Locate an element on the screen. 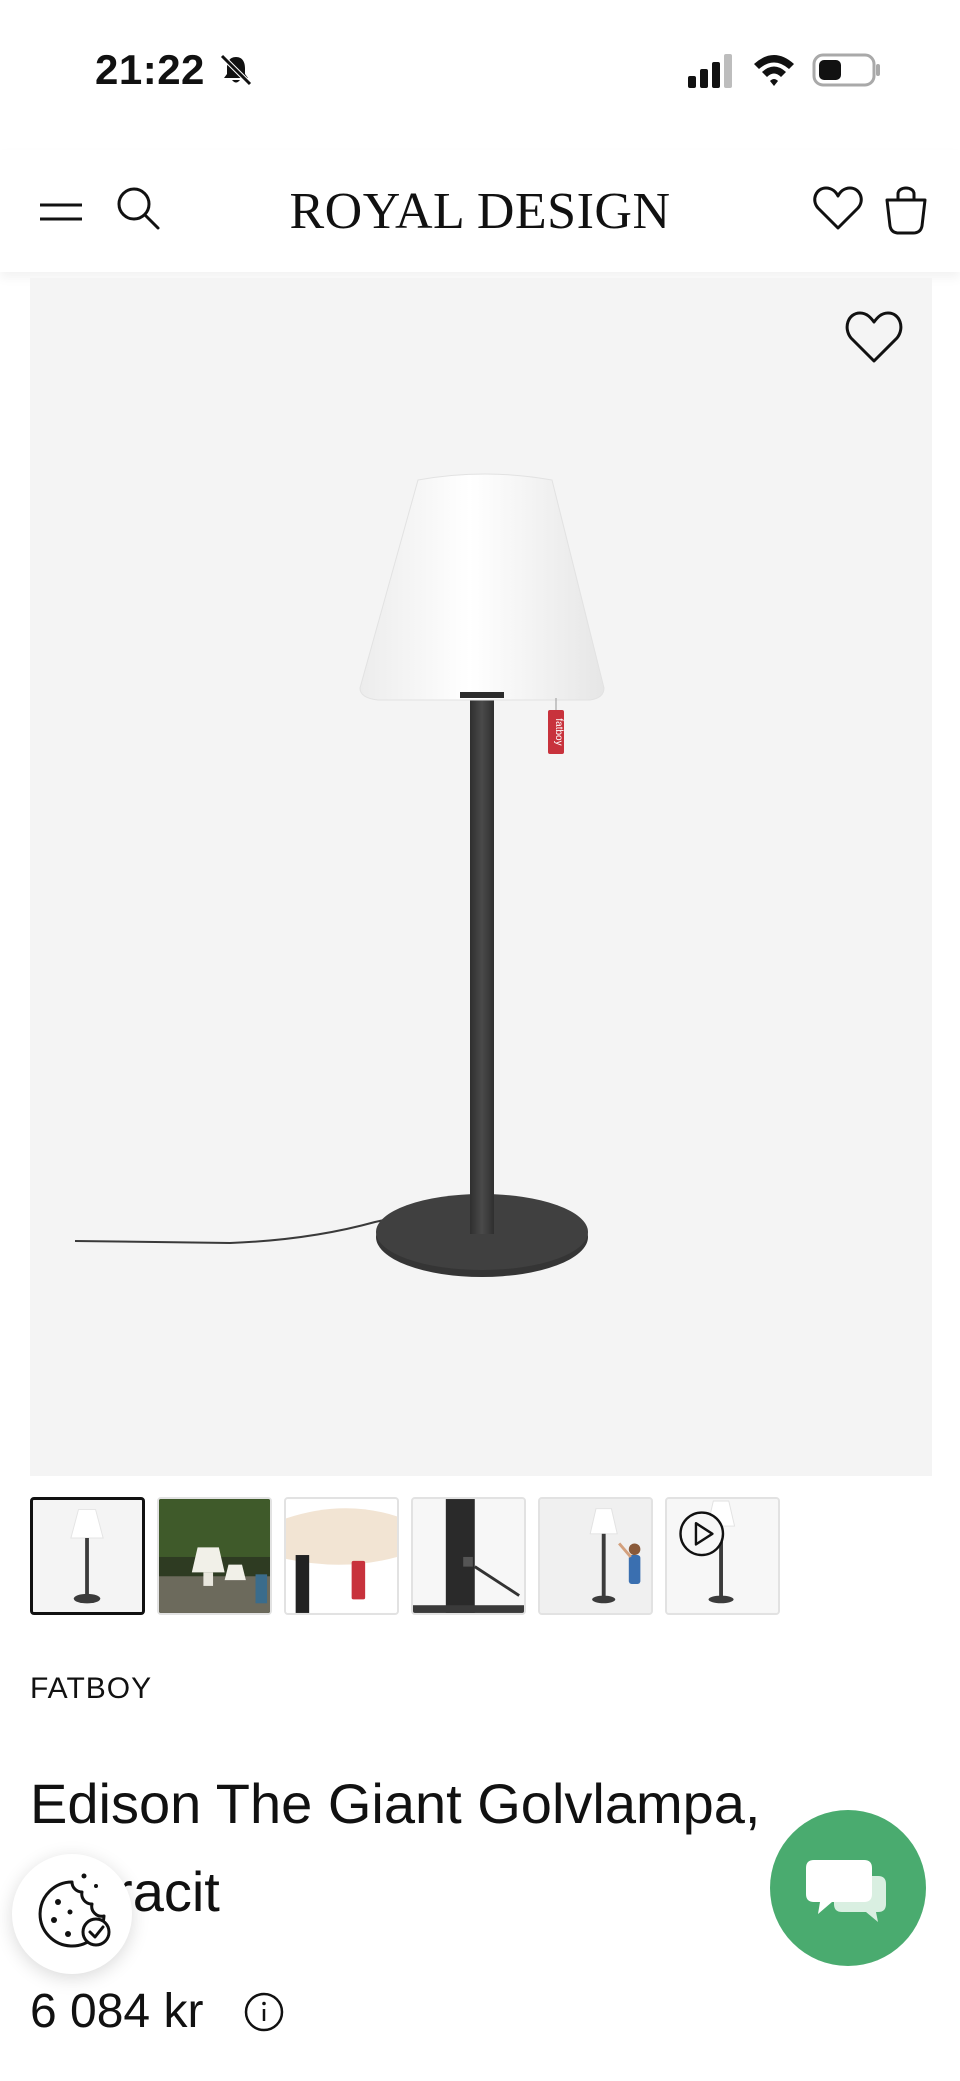 This screenshot has height=2081, width=960. thumbnail-lamp-front is located at coordinates (87, 1556).